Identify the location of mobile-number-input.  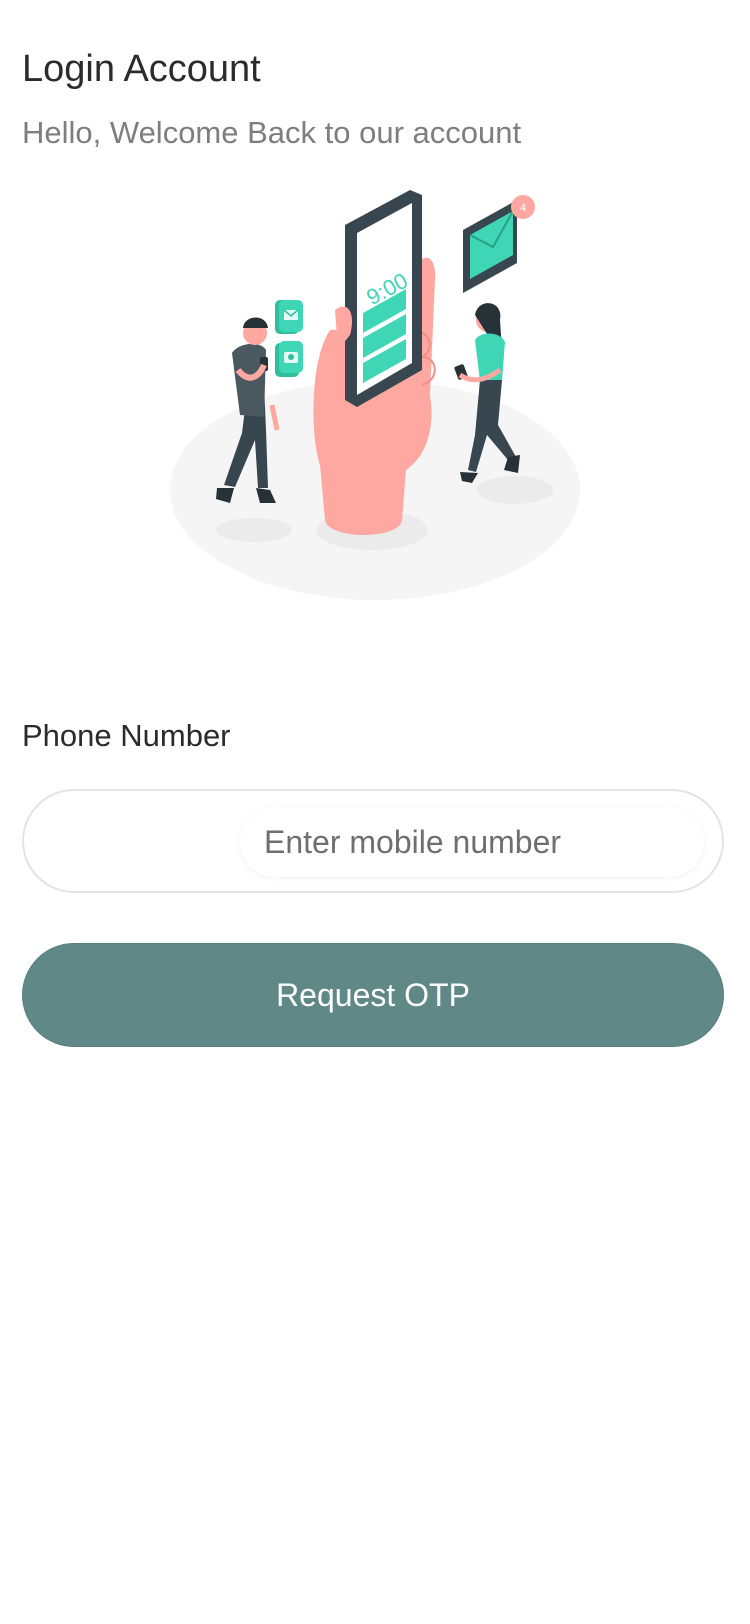
(472, 842).